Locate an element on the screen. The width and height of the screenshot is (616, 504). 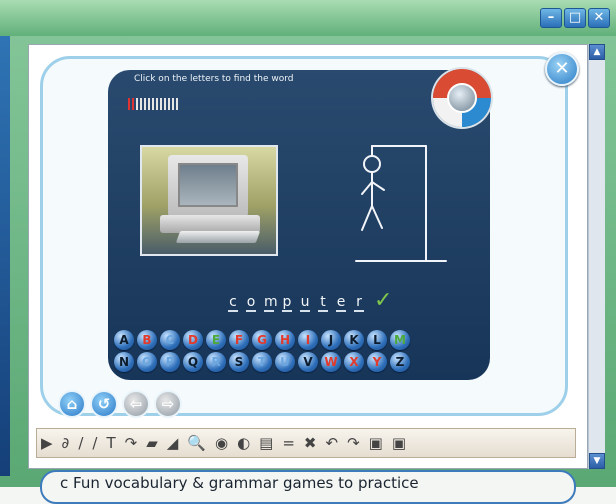
letter-button-i: I is located at coordinates (308, 340).